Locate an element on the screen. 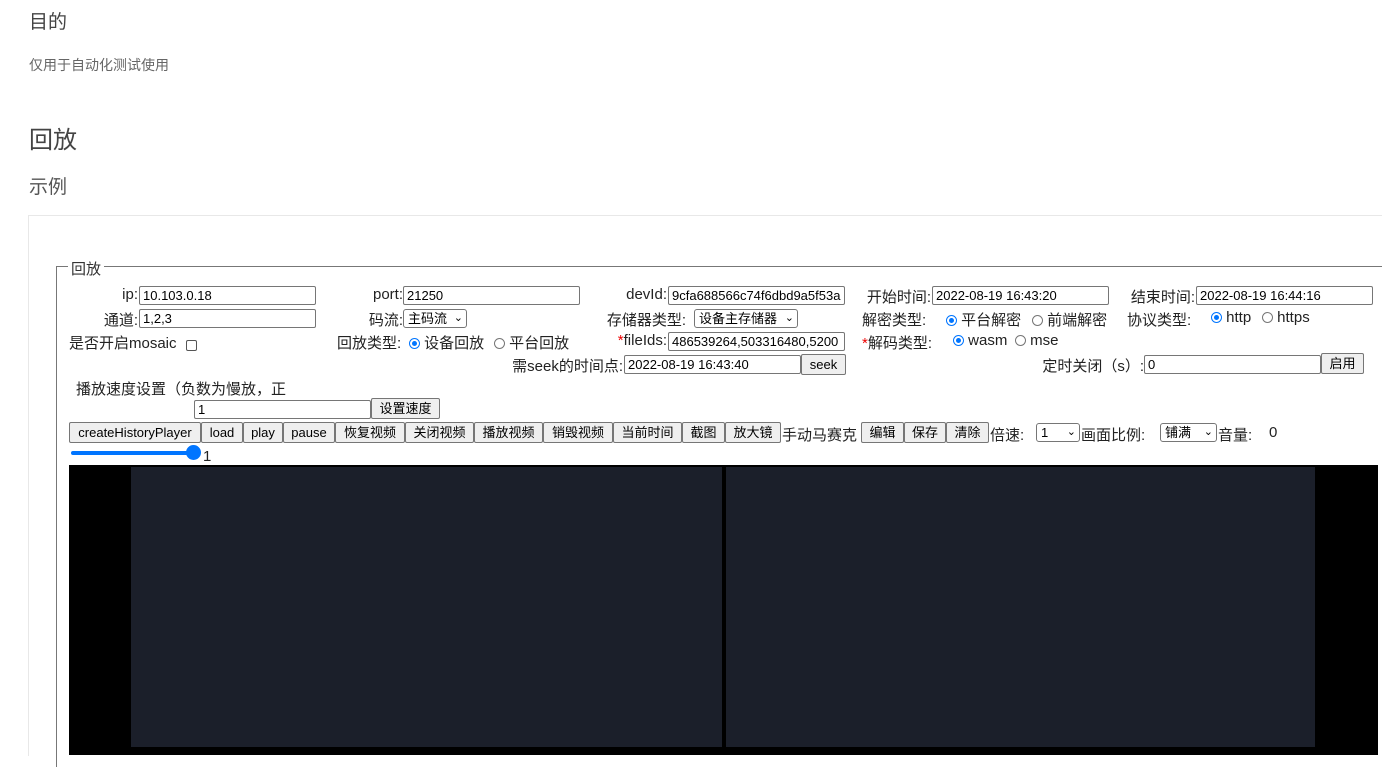  fileids-input: 486539264,503316480,5200 is located at coordinates (756, 341).